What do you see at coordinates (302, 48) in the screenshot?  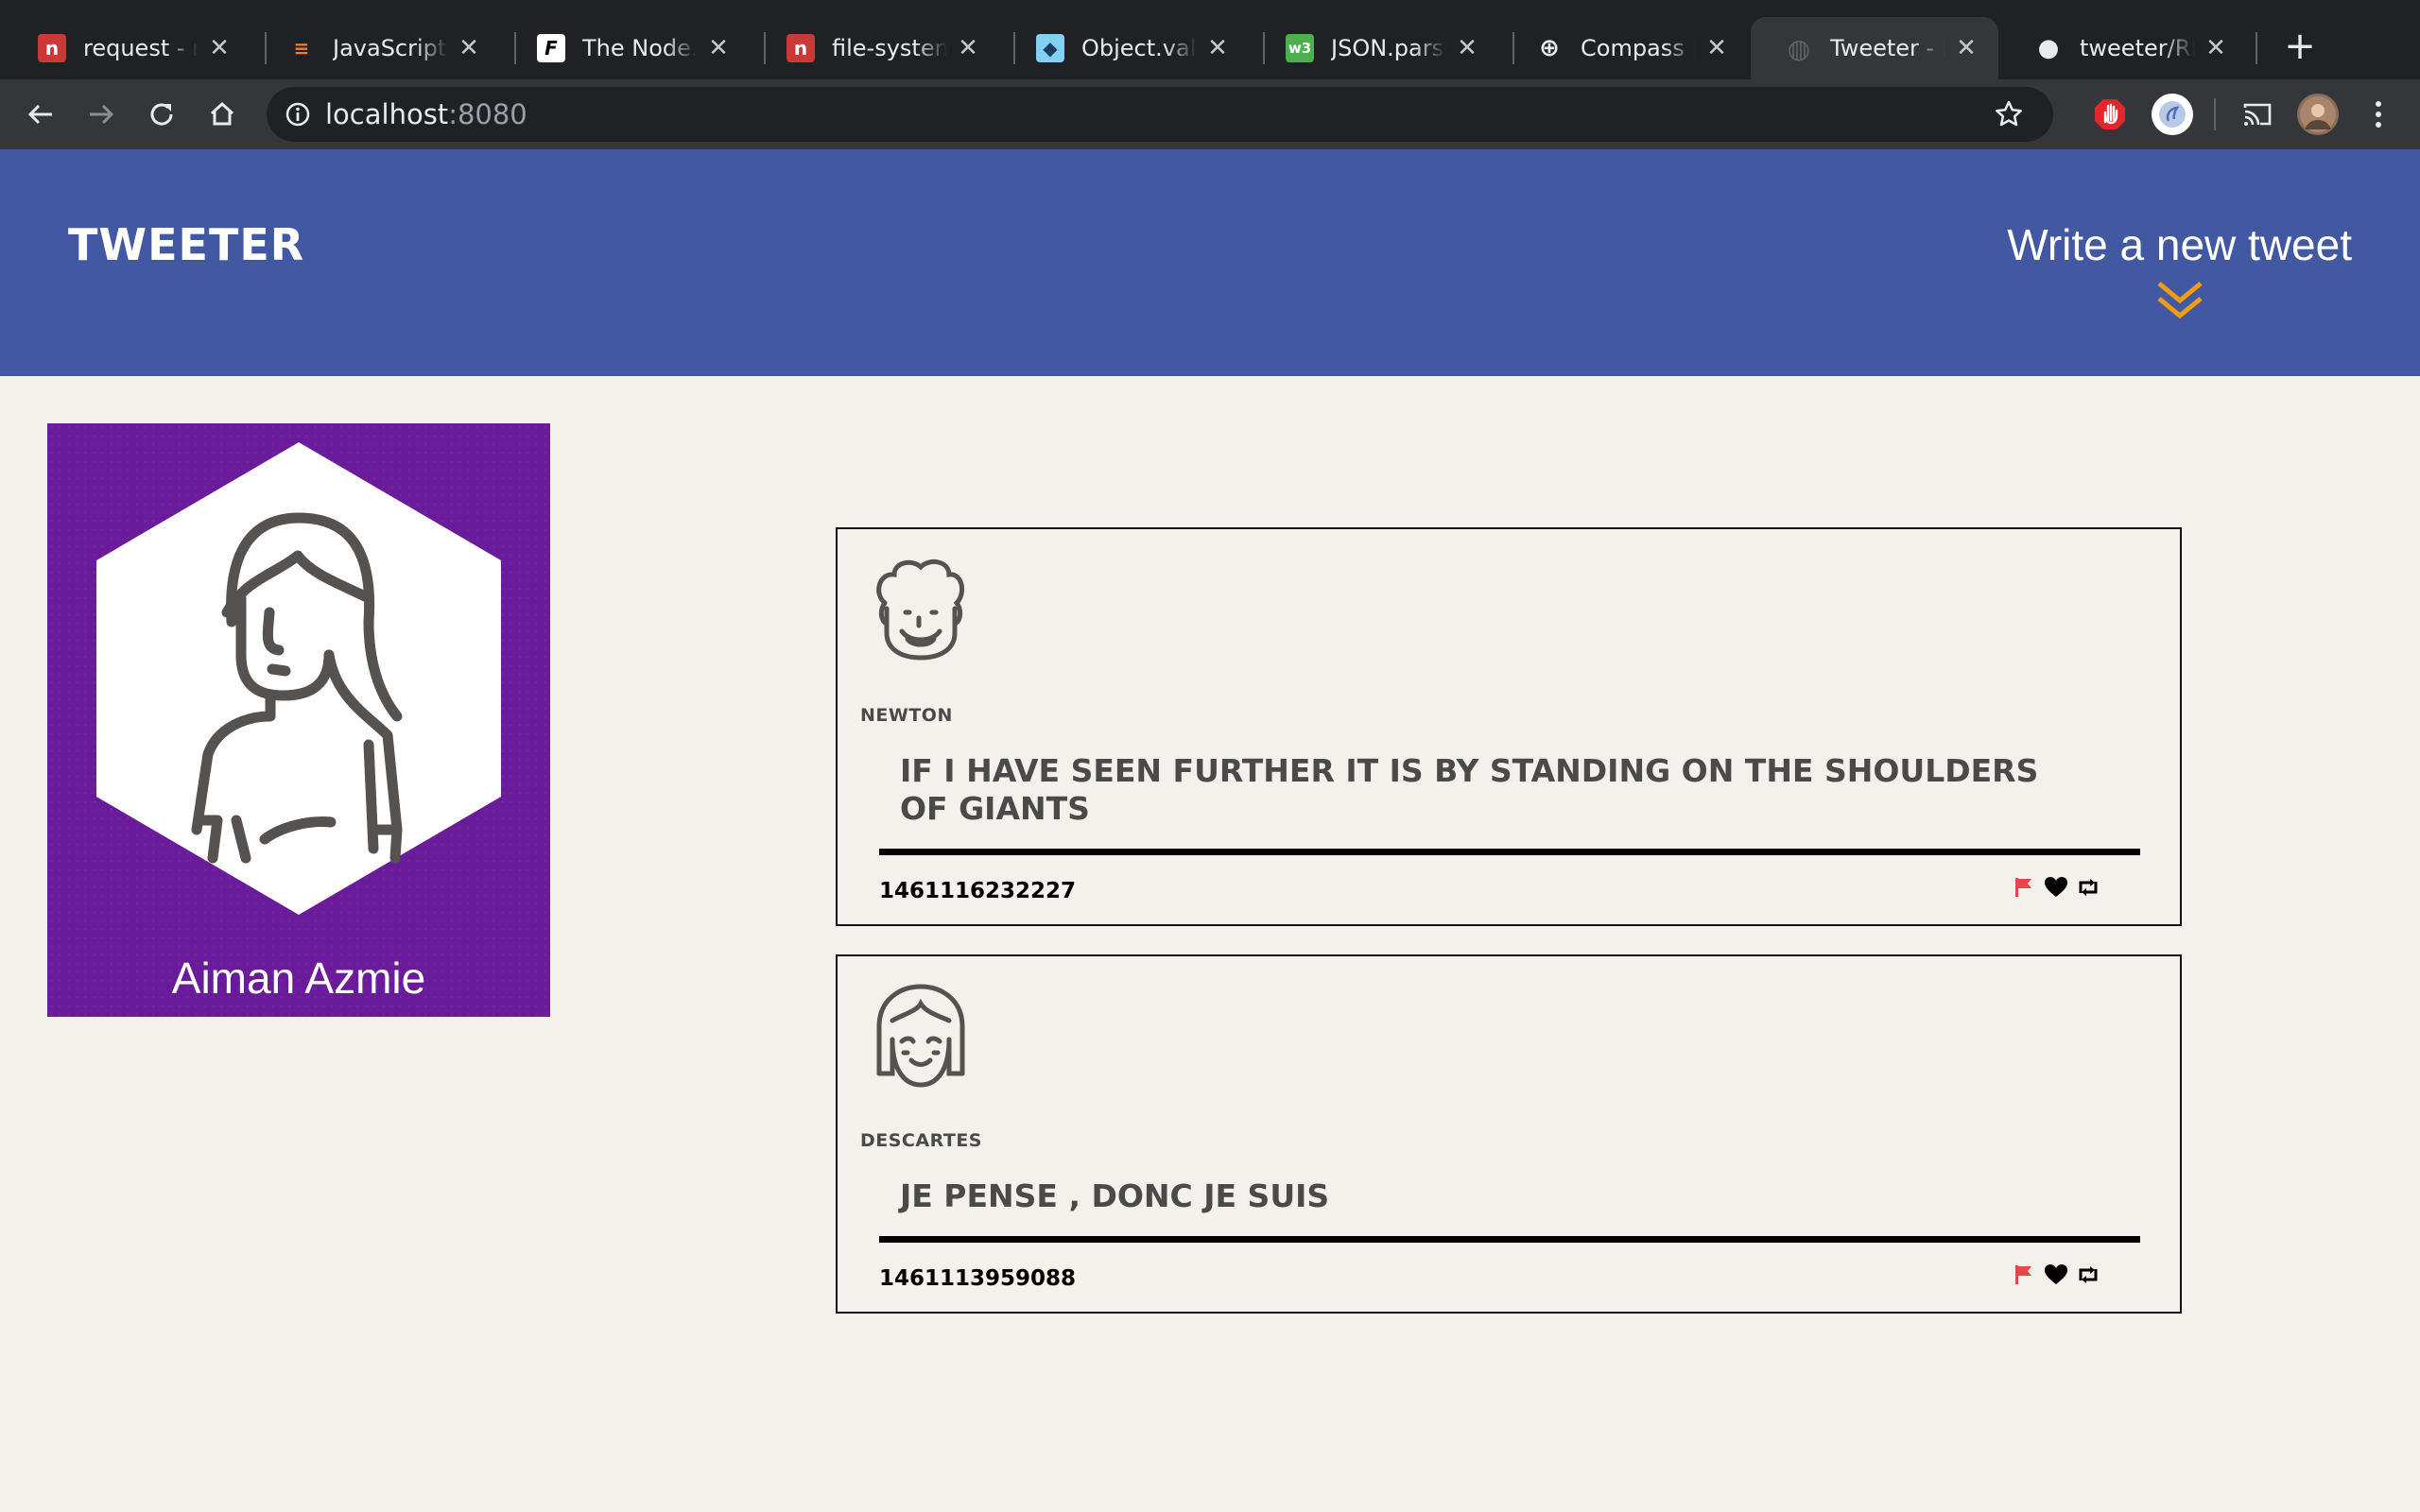 I see `stackoverflow-favicon-icon: ≡` at bounding box center [302, 48].